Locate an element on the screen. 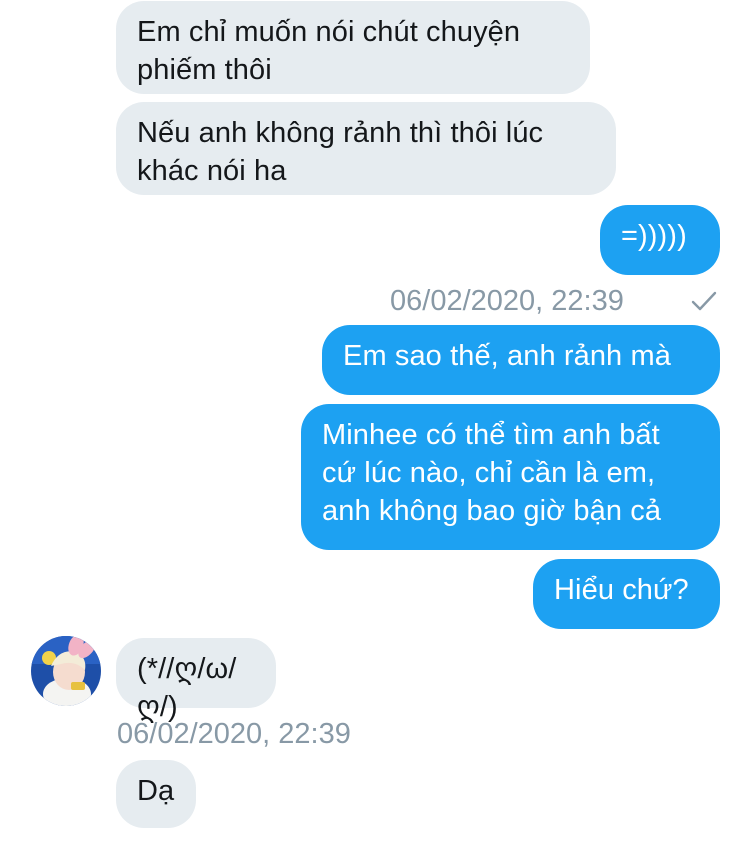  message-bubble-incoming: (*//ღ/ω/ღ/) is located at coordinates (196, 680).